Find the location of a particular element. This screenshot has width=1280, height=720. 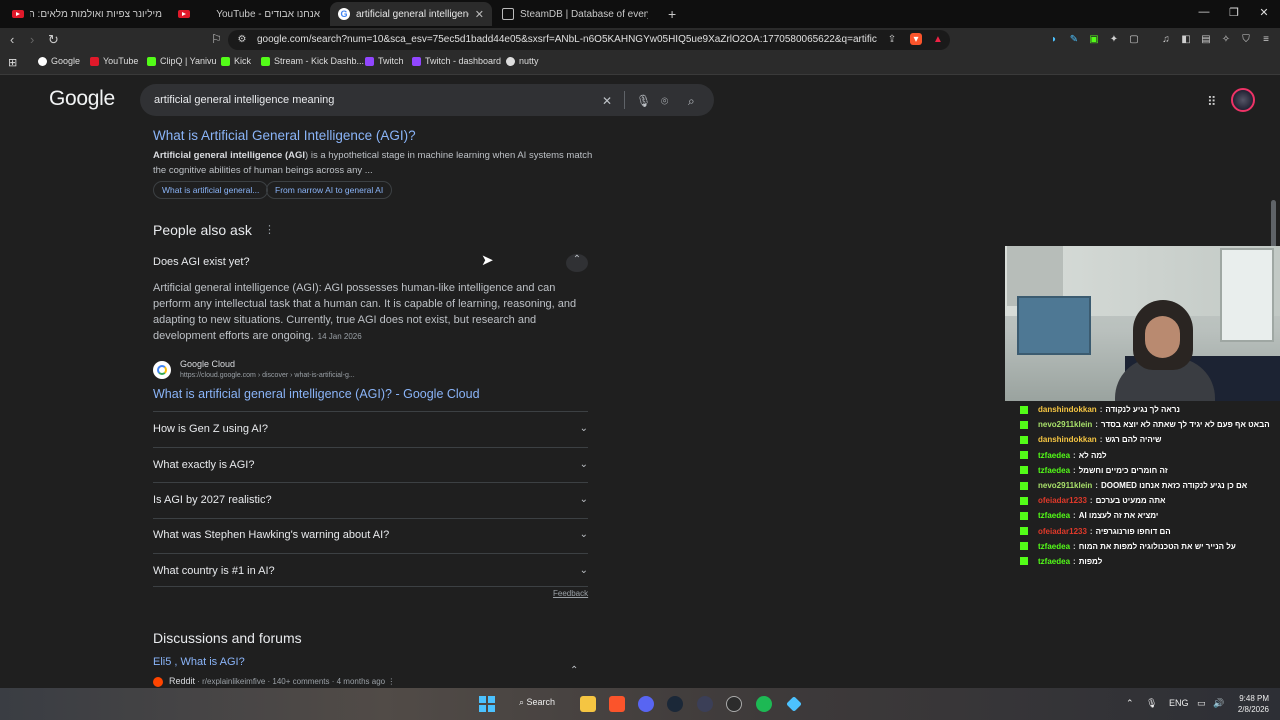

chevron-down-icon: ⌄ is located at coordinates (583, 428).